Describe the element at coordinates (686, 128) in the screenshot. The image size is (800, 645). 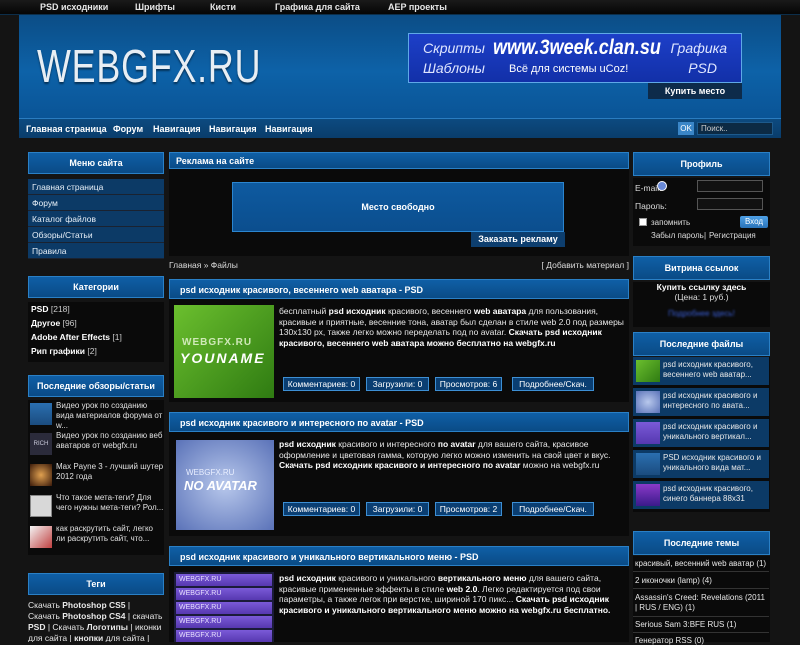
I see `search-button: OK` at that location.